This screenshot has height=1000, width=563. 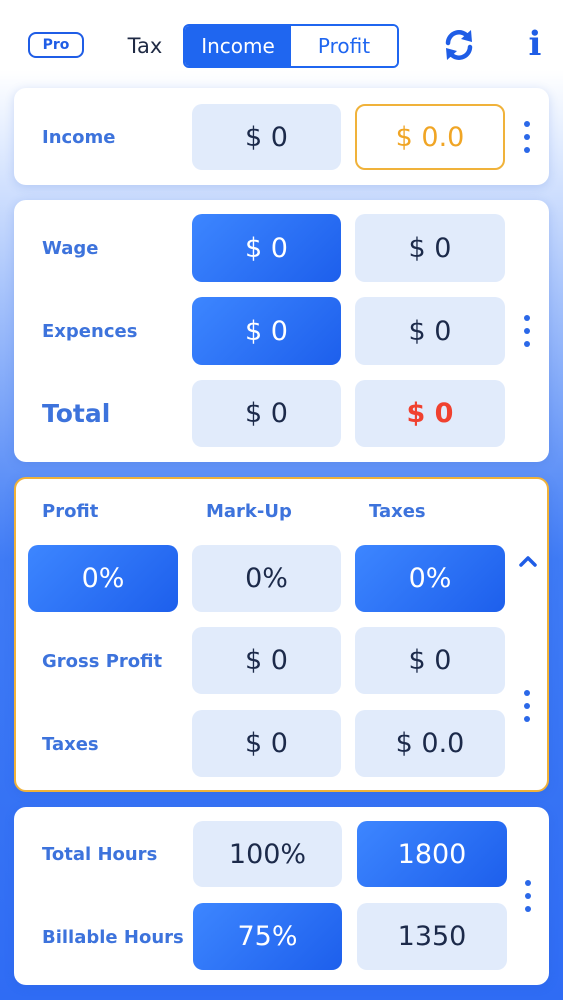 I want to click on tab-tax: Tax, so click(x=145, y=46).